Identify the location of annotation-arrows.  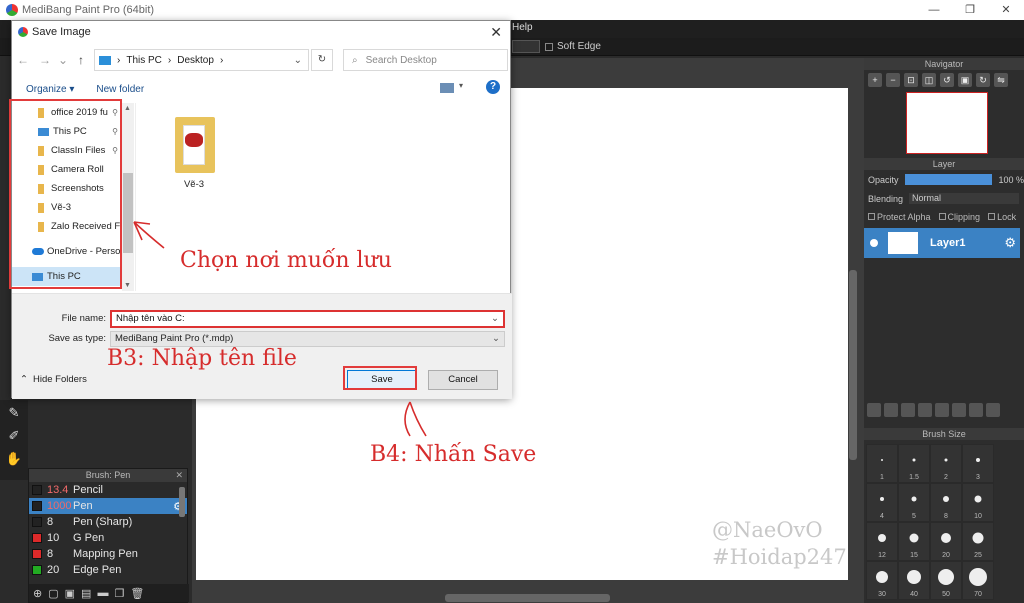
(280, 329).